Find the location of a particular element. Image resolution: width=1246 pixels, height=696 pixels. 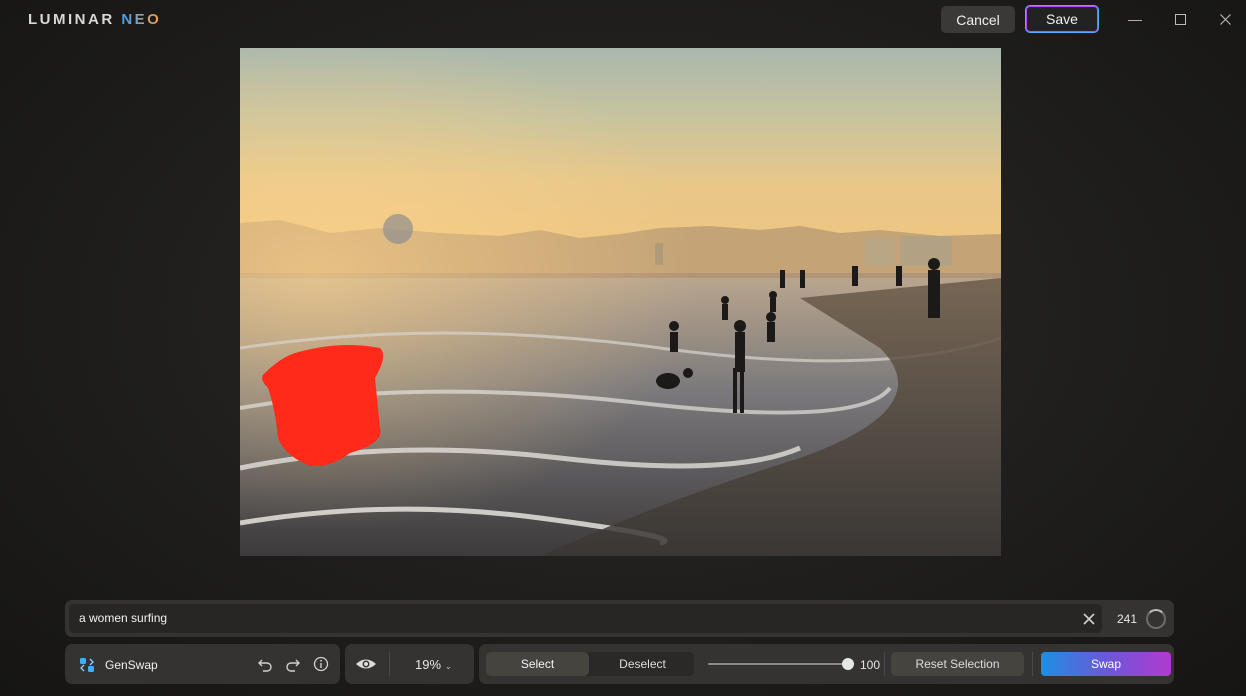

zoom-dropdown: 19% ⌄ is located at coordinates (433, 664).